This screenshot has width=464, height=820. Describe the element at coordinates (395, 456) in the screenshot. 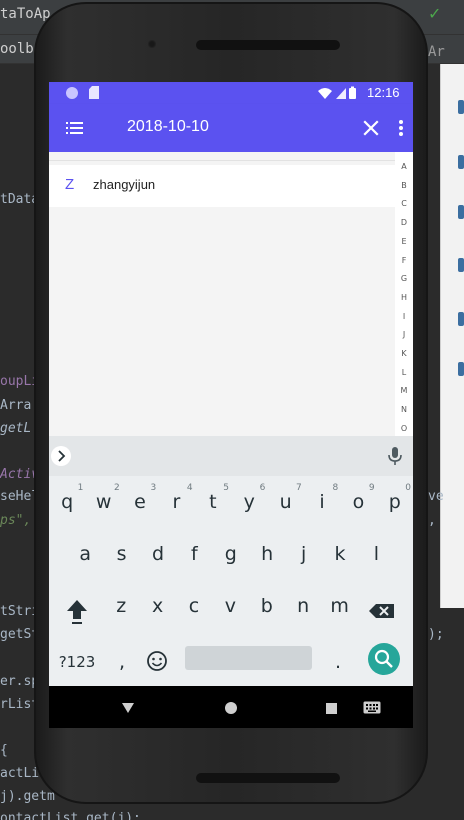

I see `mic-icon` at that location.